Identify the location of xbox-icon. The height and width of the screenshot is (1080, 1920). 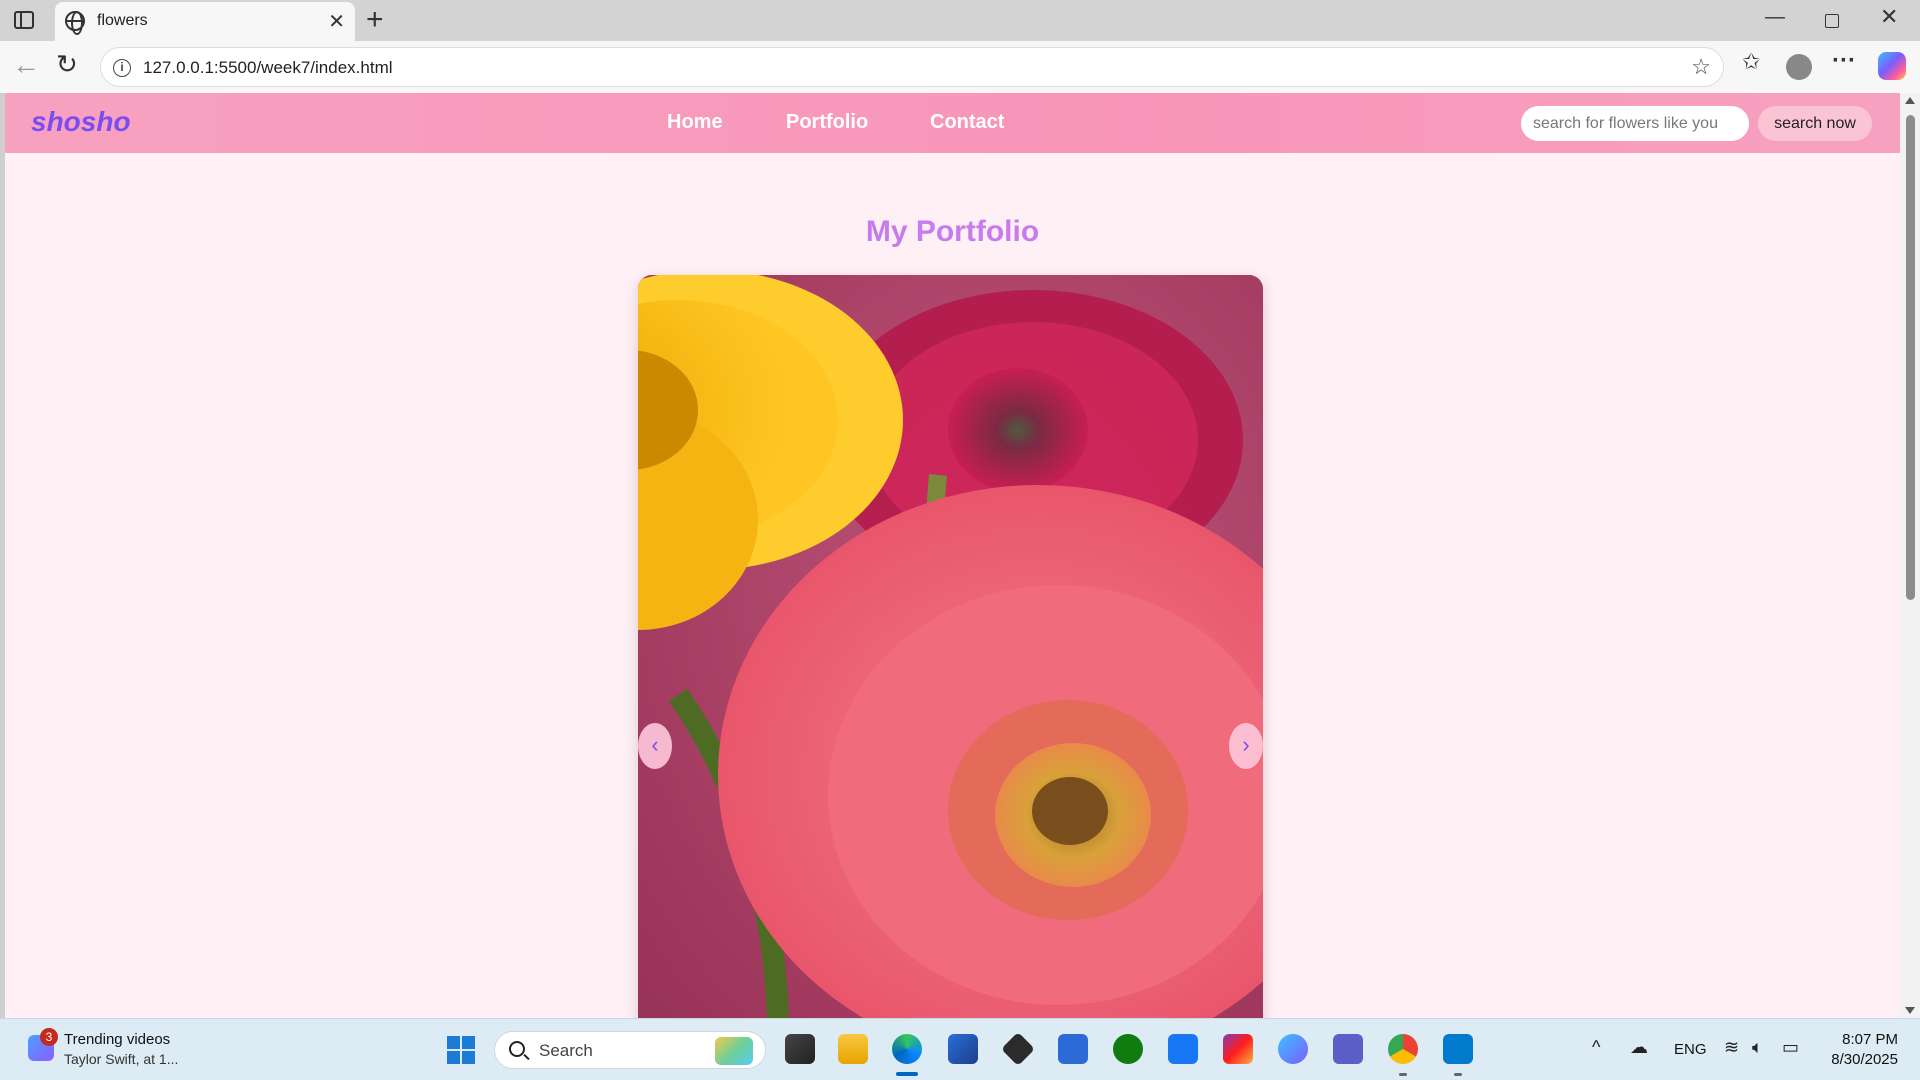
(1128, 1049).